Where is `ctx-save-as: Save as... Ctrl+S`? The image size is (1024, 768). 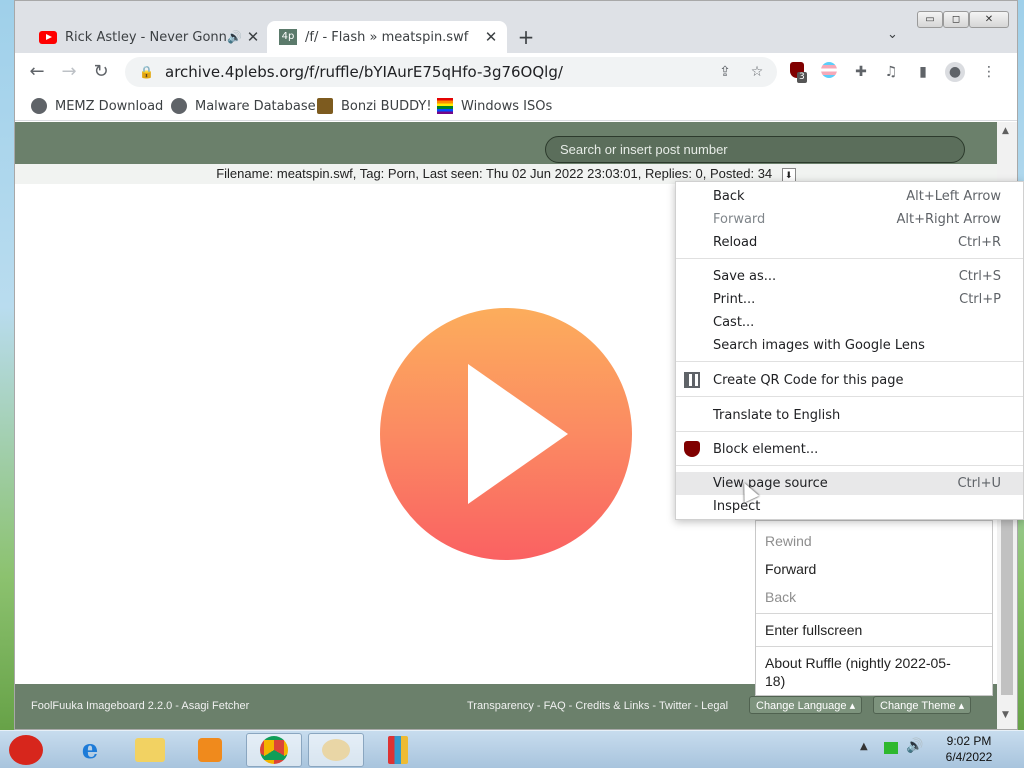
ctx-save-as: Save as... Ctrl+S is located at coordinates (849, 276).